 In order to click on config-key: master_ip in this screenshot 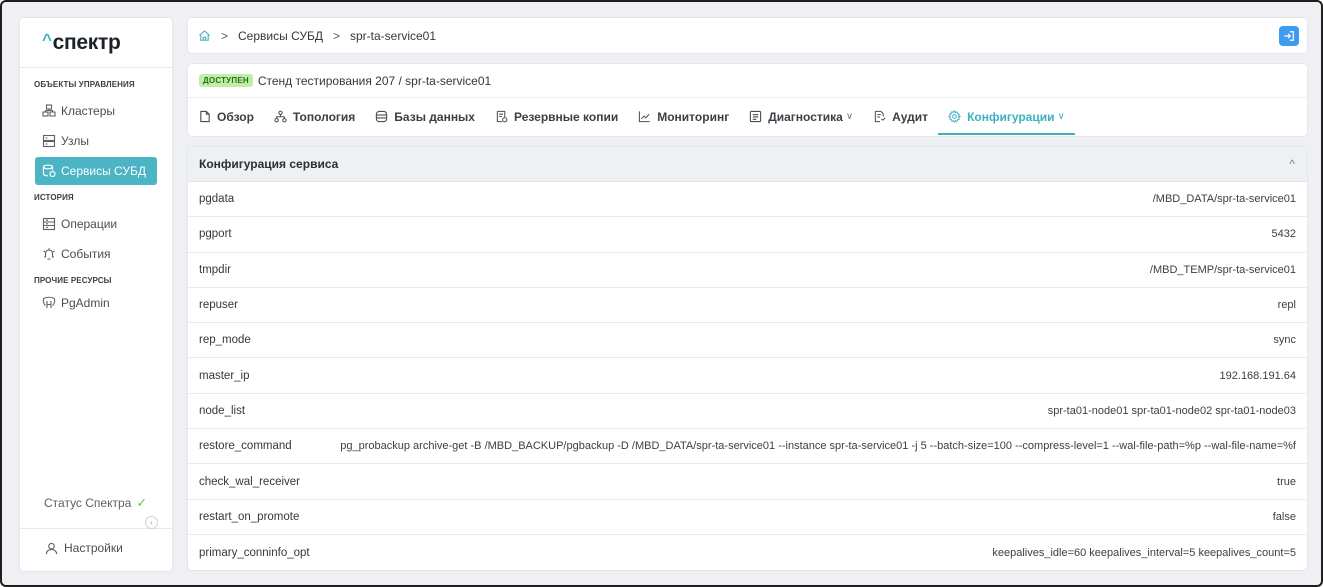, I will do `click(224, 375)`.